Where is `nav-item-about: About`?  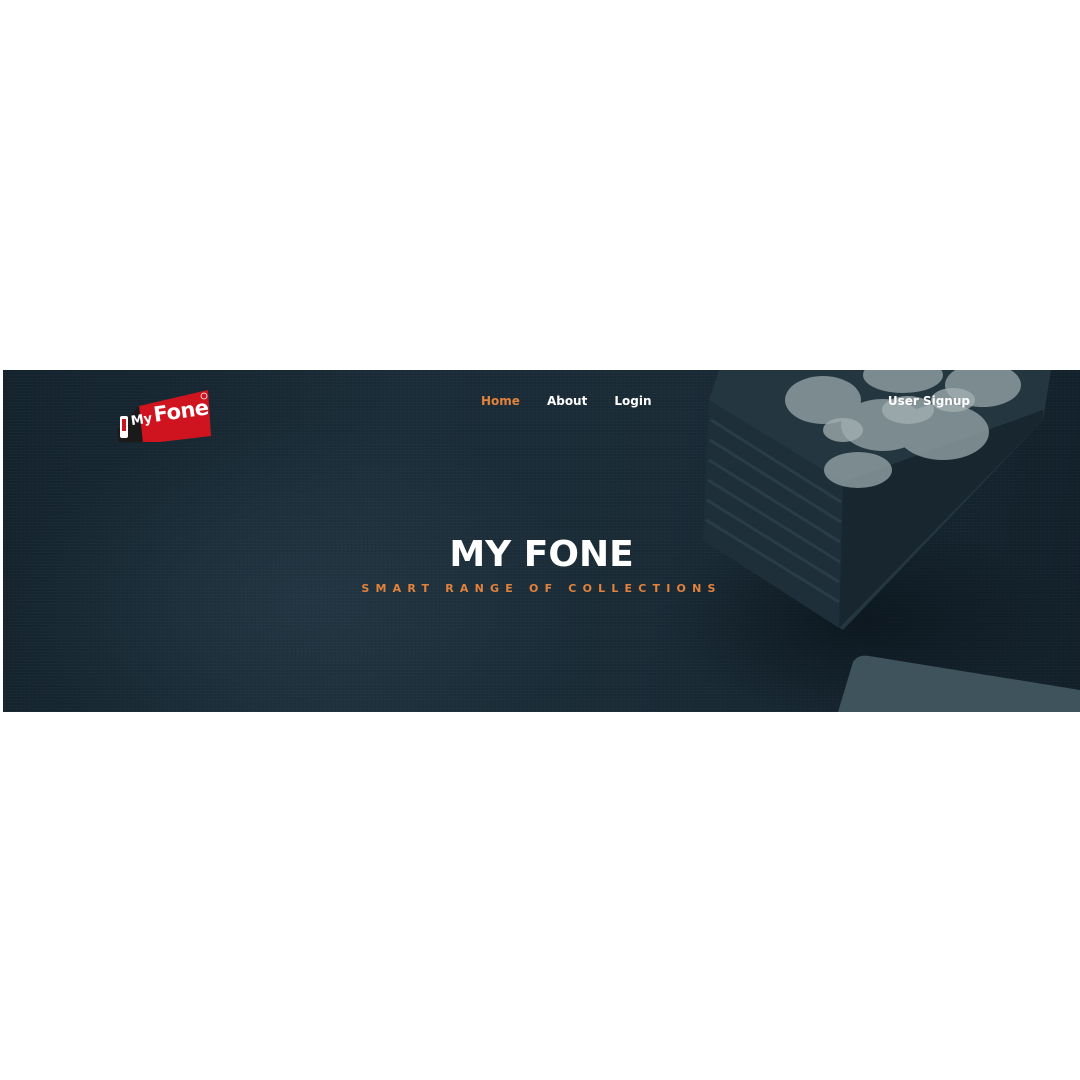 nav-item-about: About is located at coordinates (567, 401).